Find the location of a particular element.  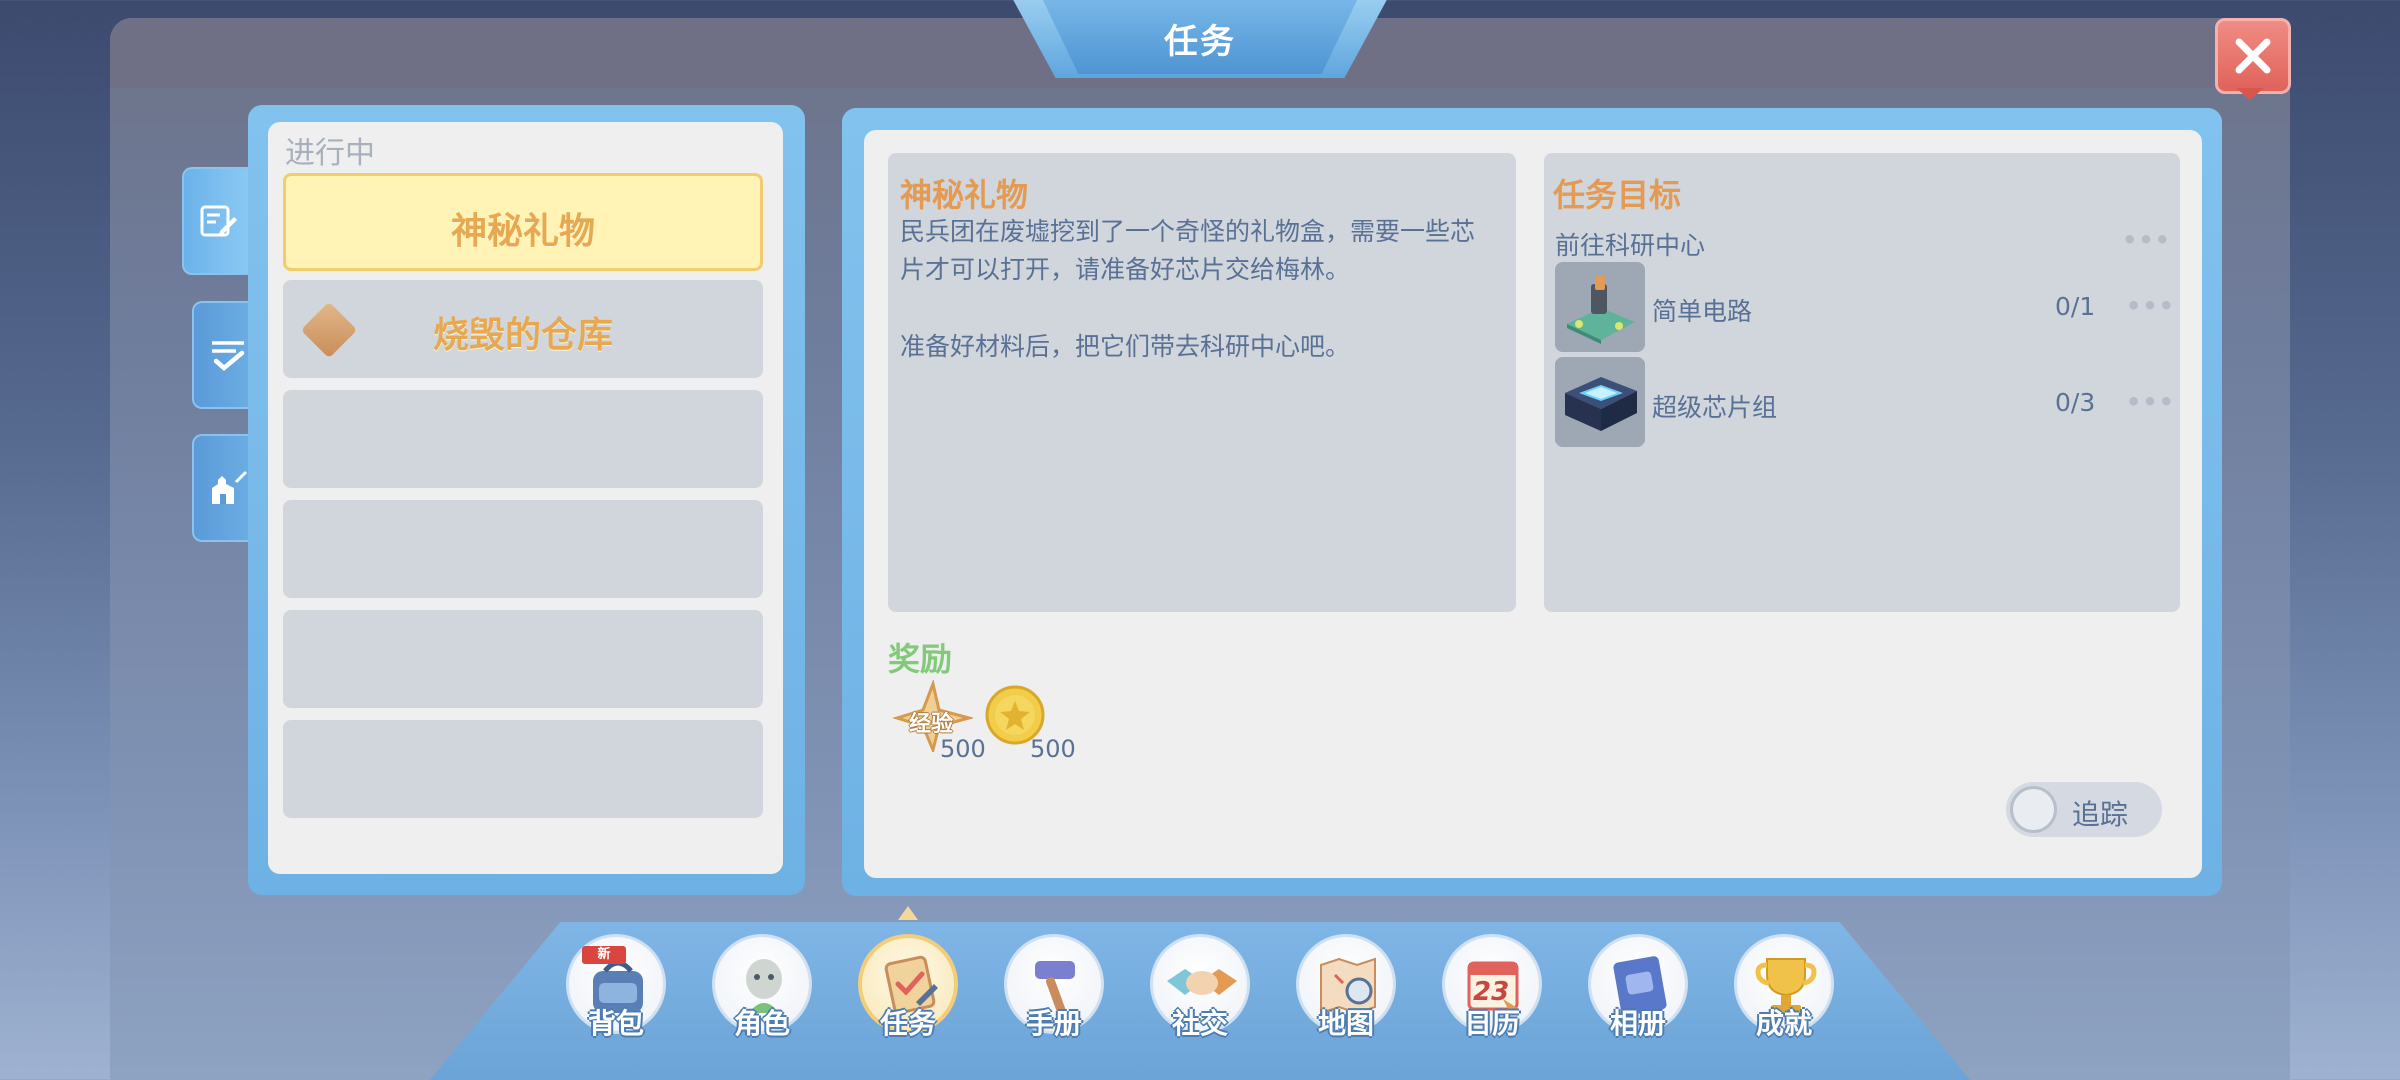

nav-label: 社交 is located at coordinates (1199, 1023).